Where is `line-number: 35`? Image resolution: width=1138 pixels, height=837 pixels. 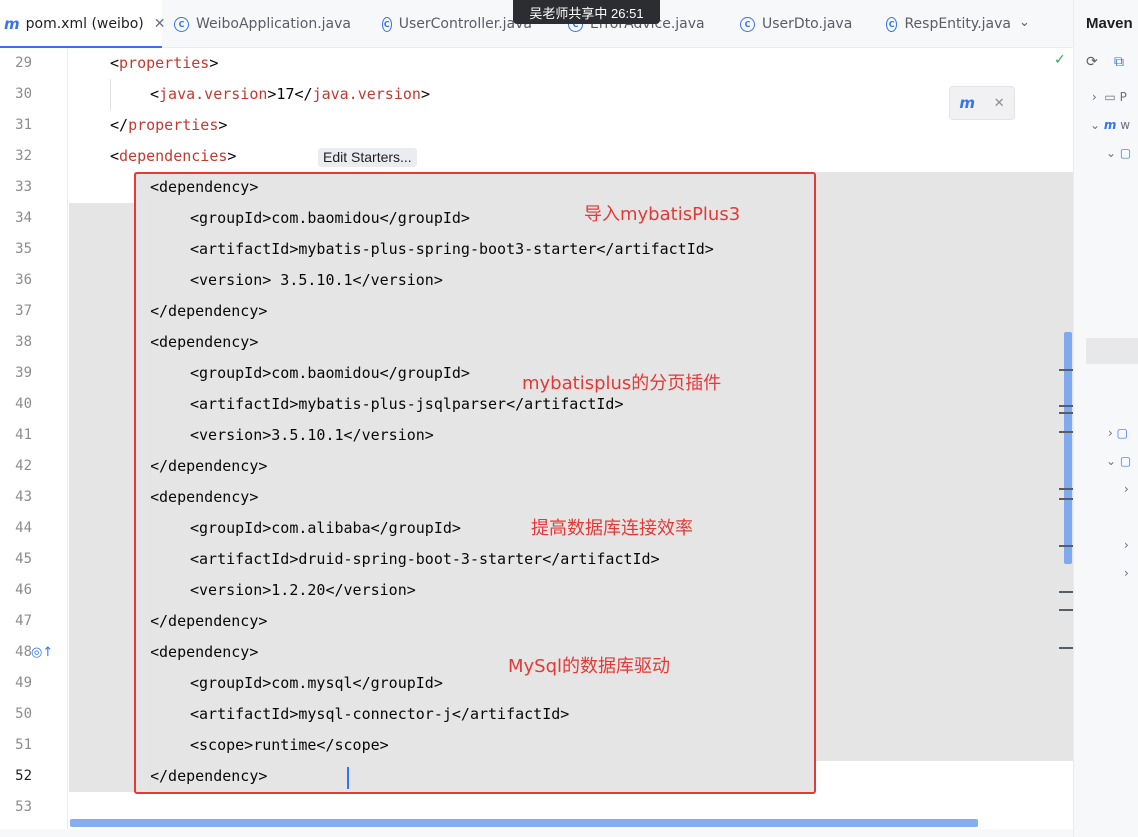 line-number: 35 is located at coordinates (23, 249).